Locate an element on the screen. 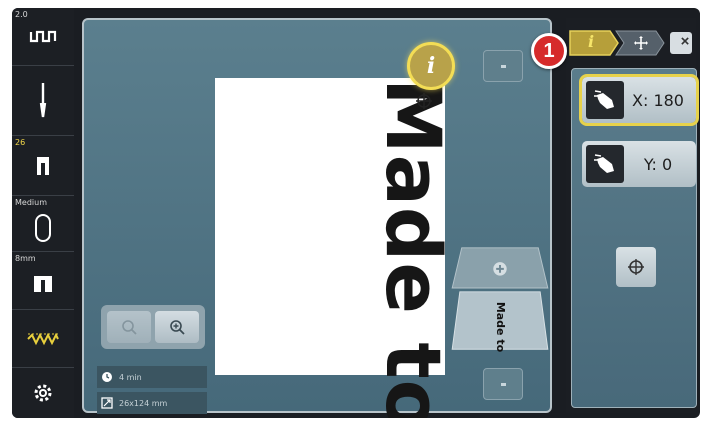 This screenshot has height=425, width=703. sidebar-item-stitch-width: 2.0 is located at coordinates (43, 37).